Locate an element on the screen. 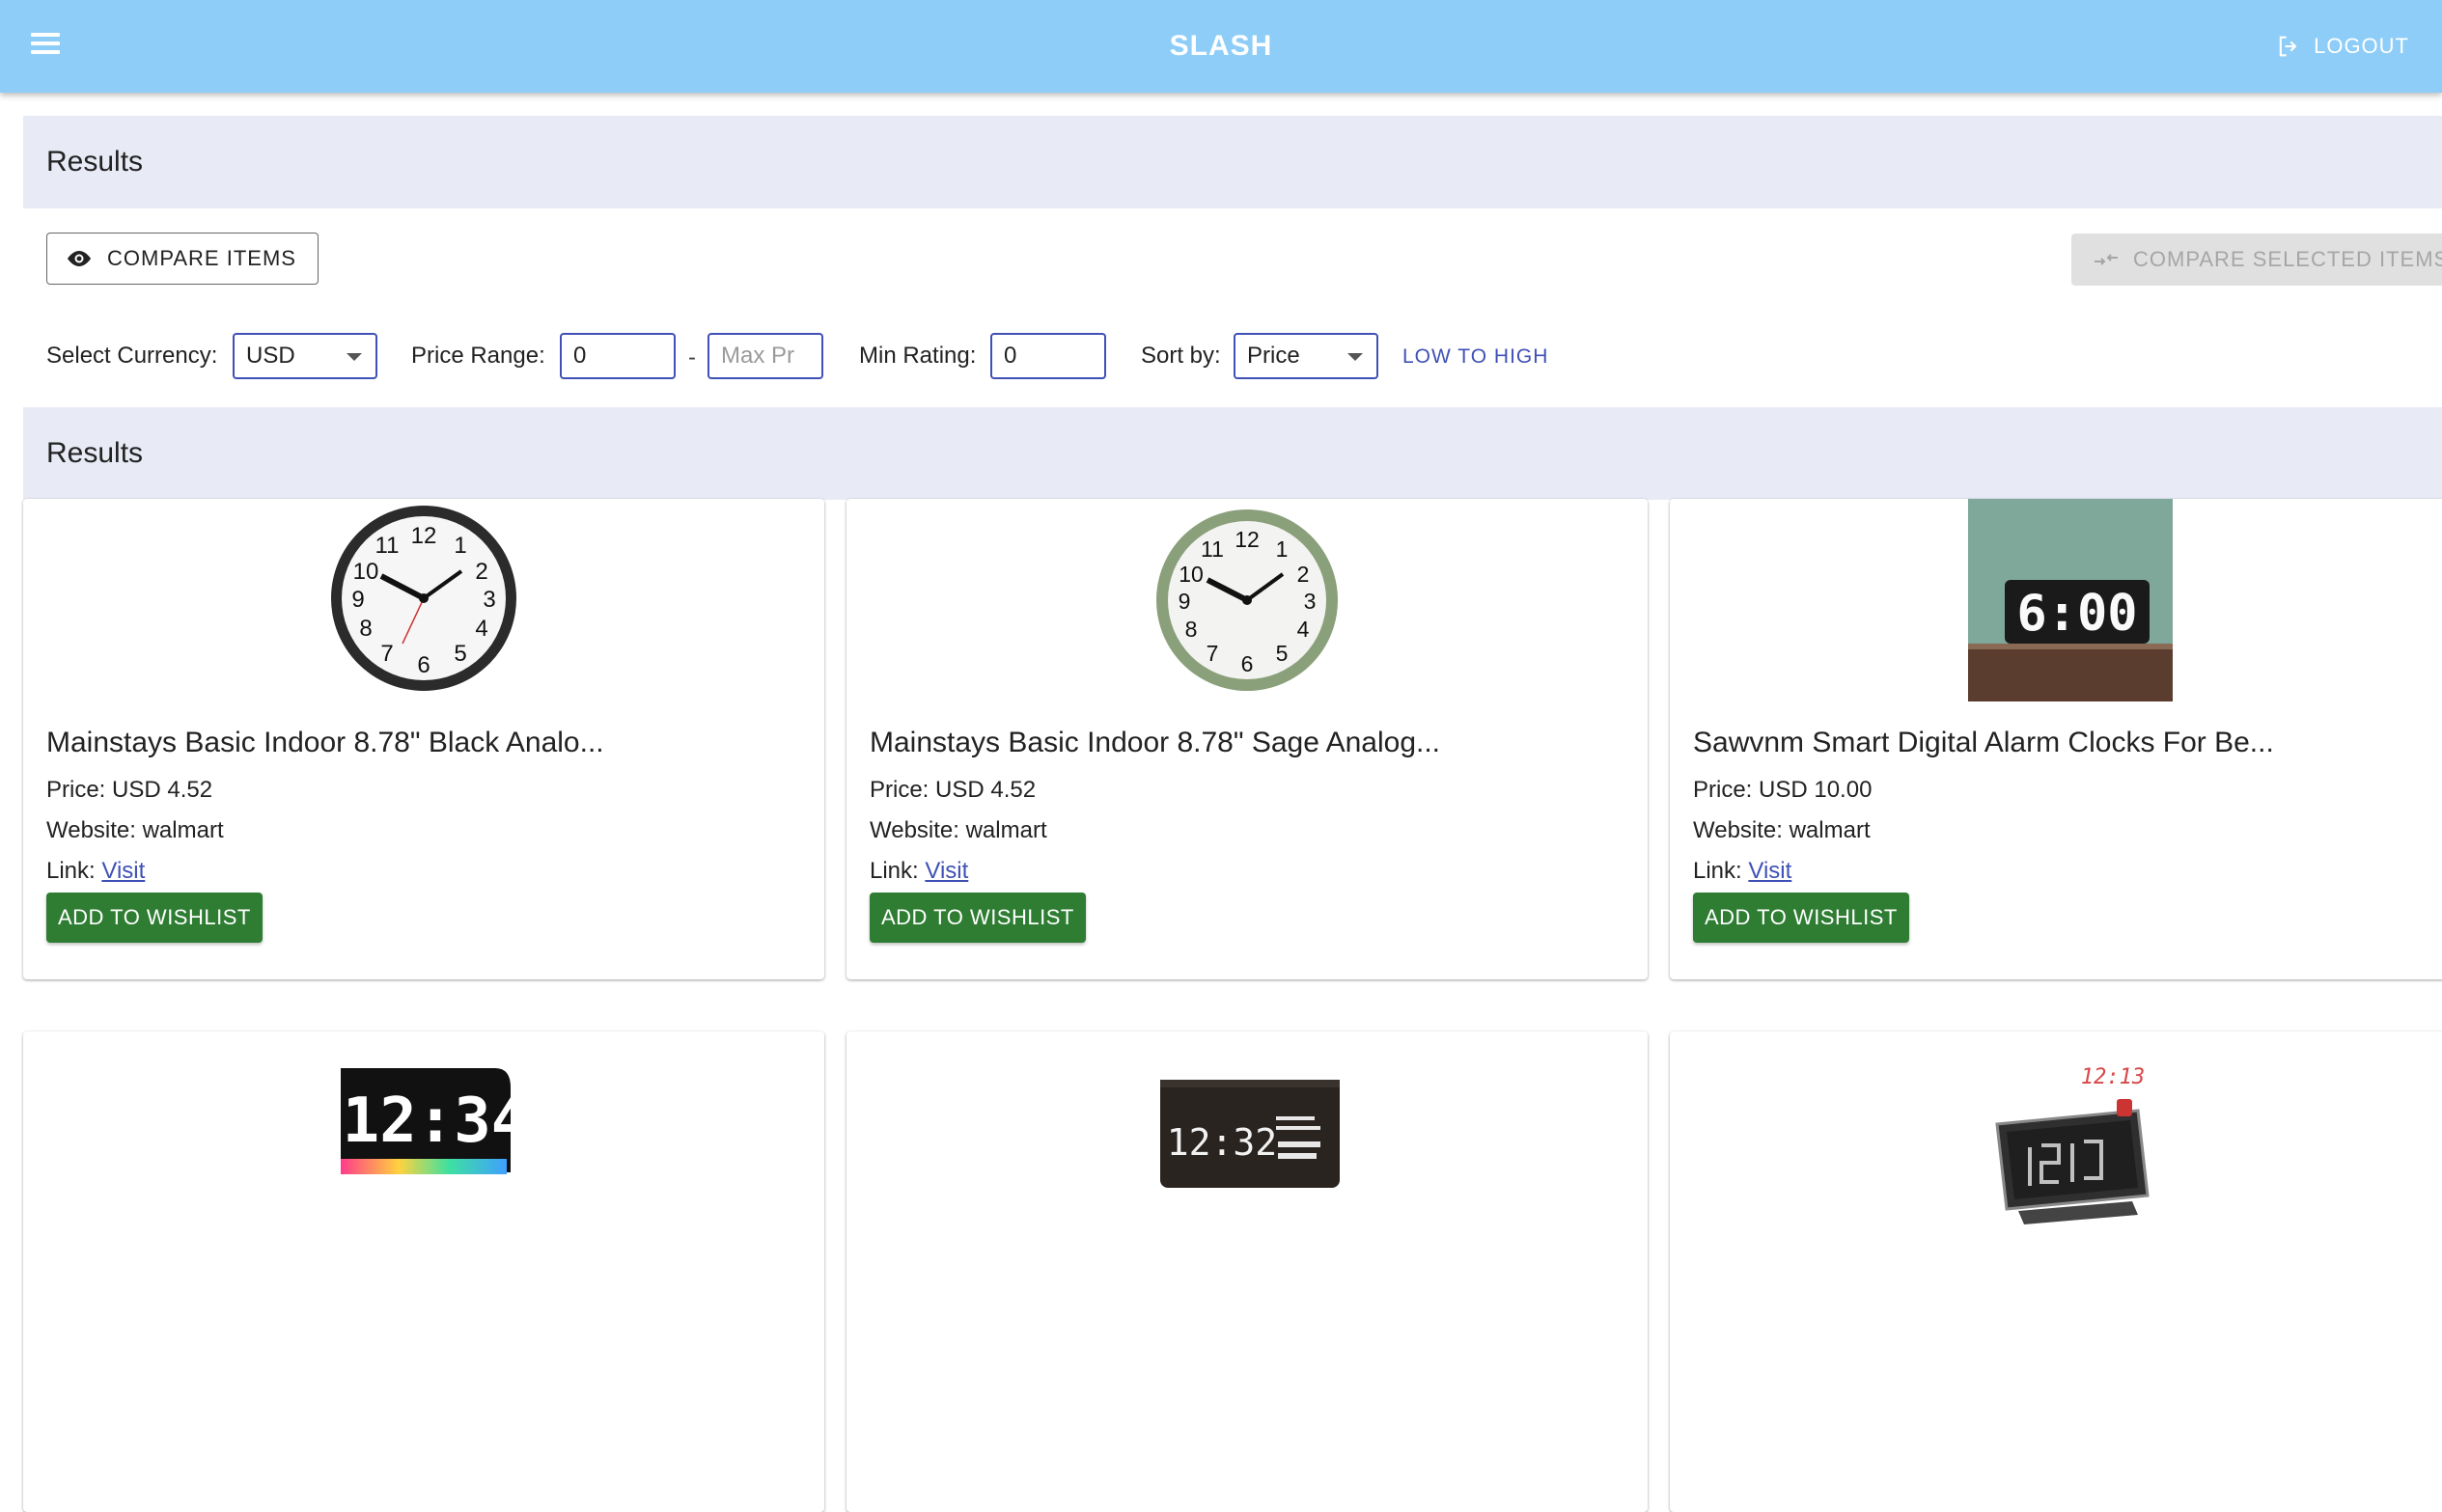 The height and width of the screenshot is (1512, 2442). sort-value: Price is located at coordinates (1274, 356).